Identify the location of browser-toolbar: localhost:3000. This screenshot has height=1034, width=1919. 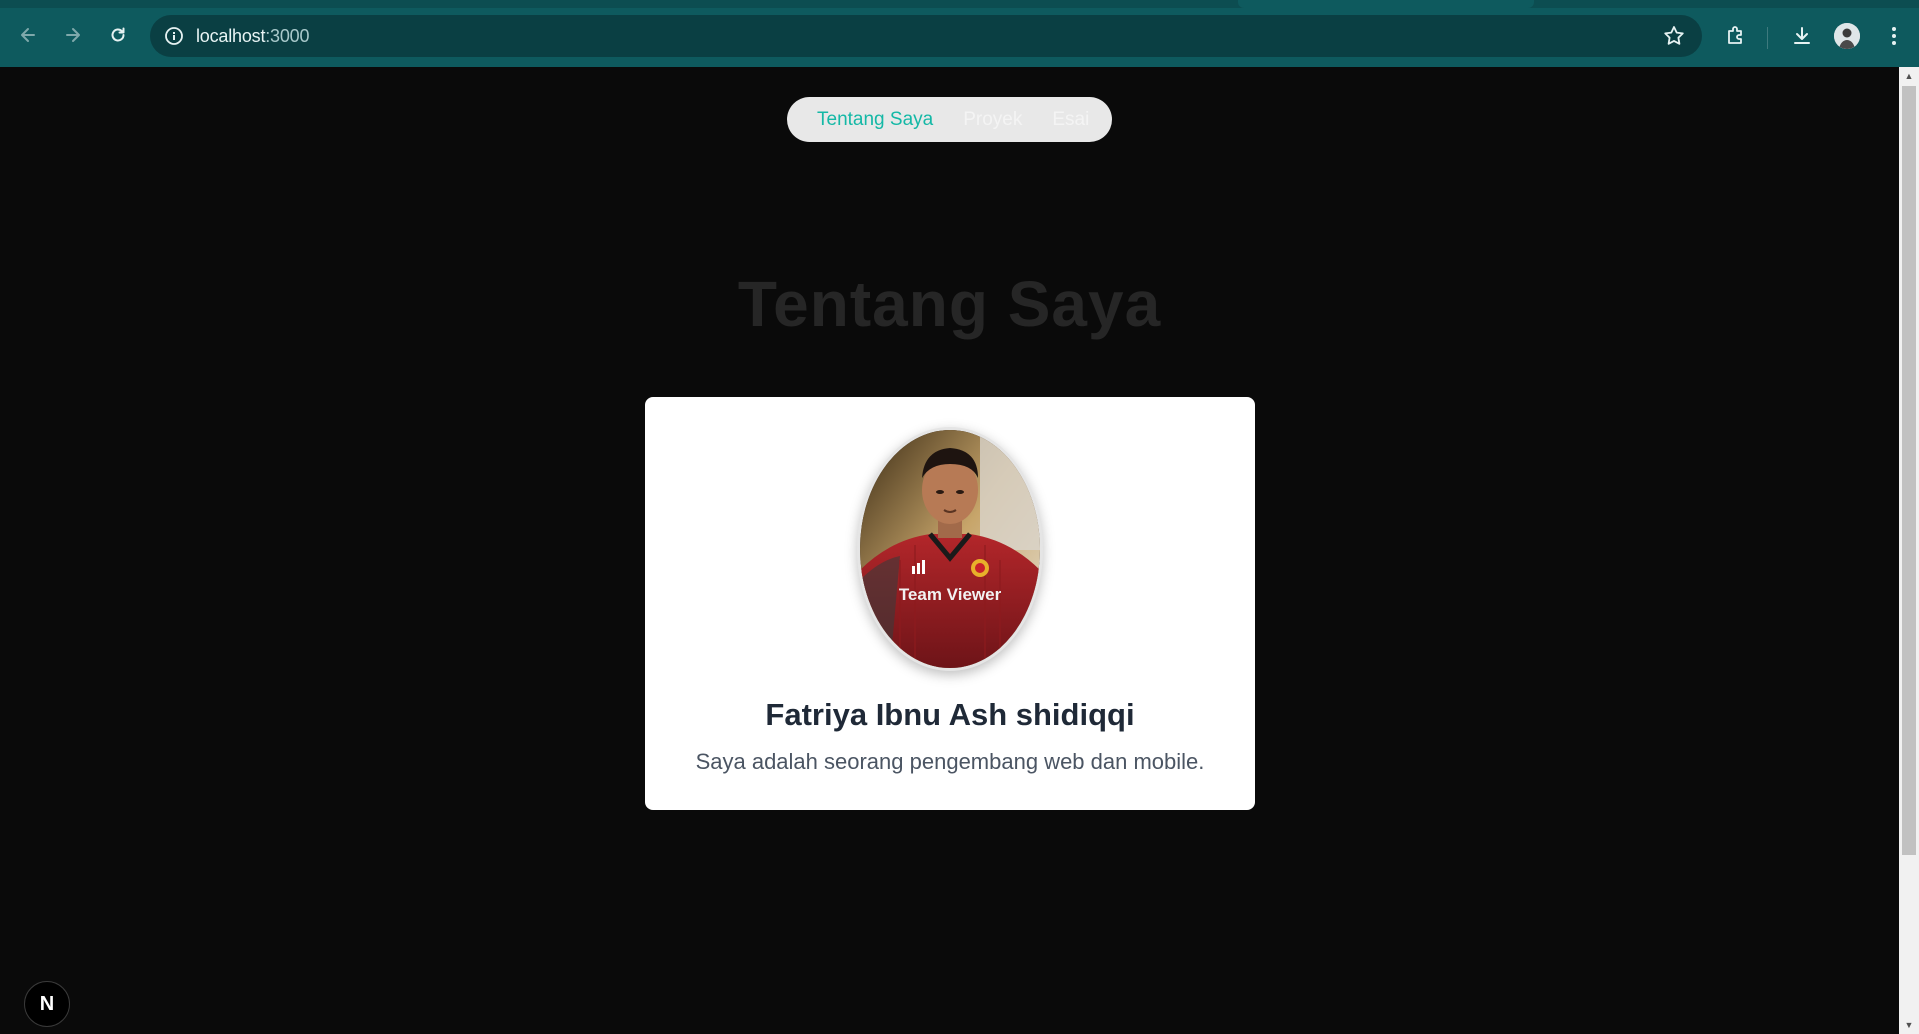
(959, 37).